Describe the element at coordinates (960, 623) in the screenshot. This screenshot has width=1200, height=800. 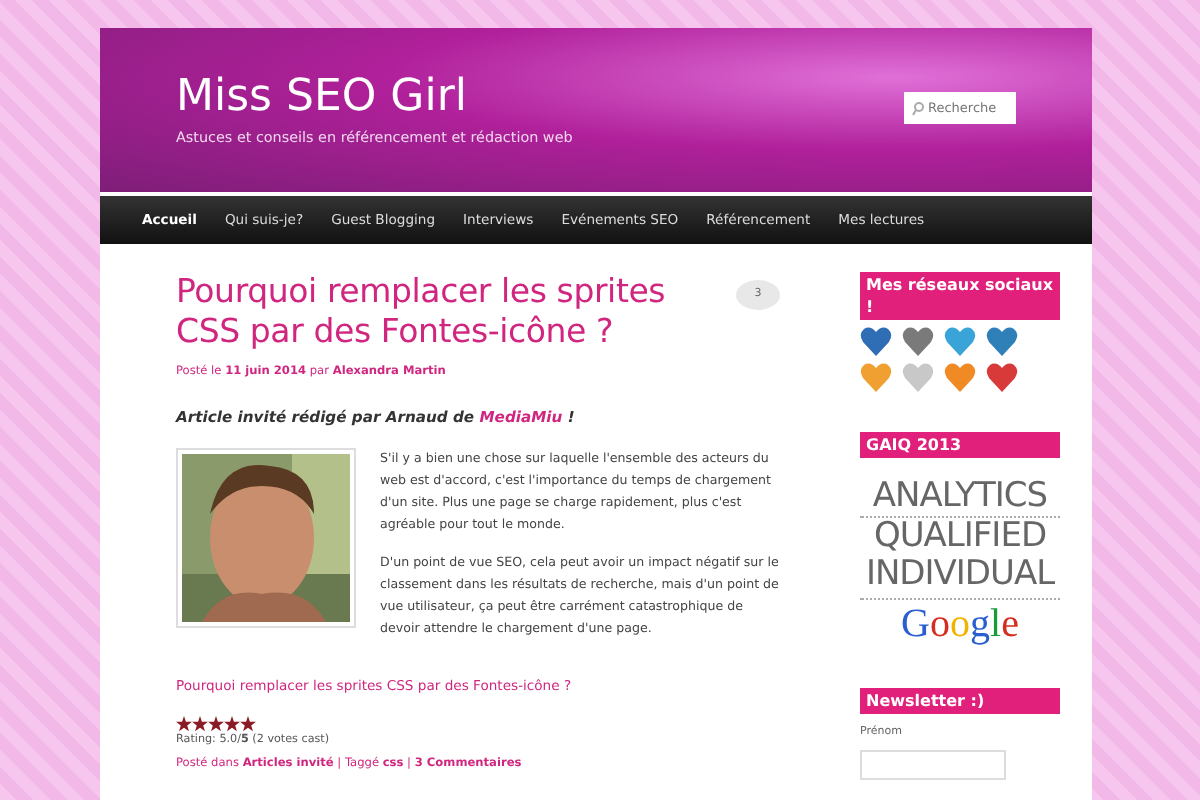
I see `google-logo: Google` at that location.